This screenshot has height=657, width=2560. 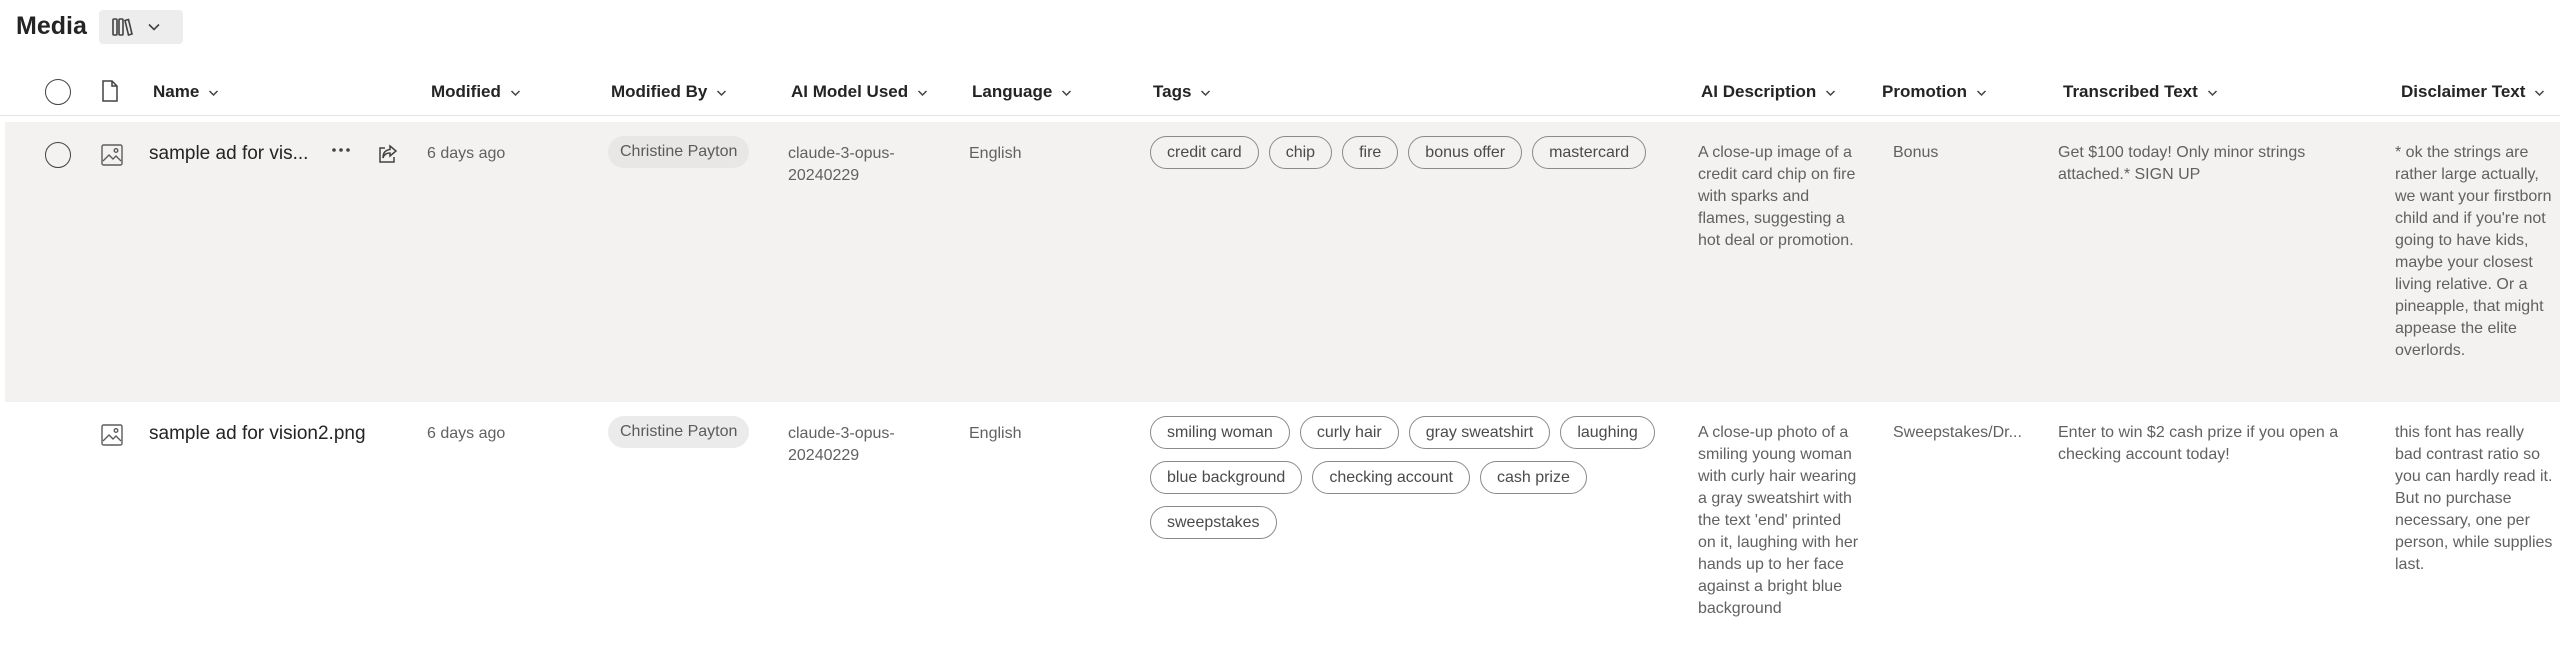 I want to click on column-header-label: AI Model Used, so click(x=850, y=91).